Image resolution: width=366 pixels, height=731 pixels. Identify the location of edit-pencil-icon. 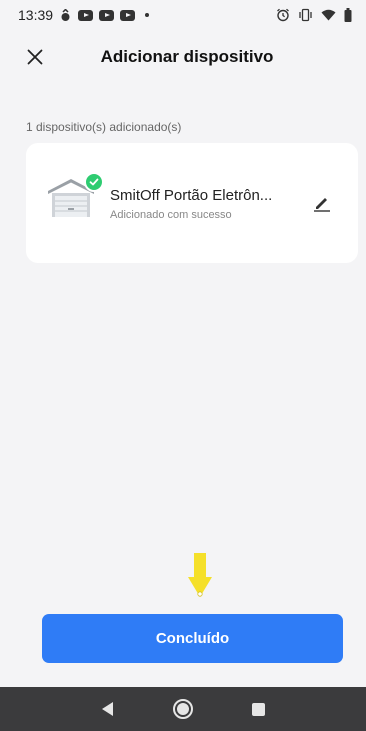
(322, 205).